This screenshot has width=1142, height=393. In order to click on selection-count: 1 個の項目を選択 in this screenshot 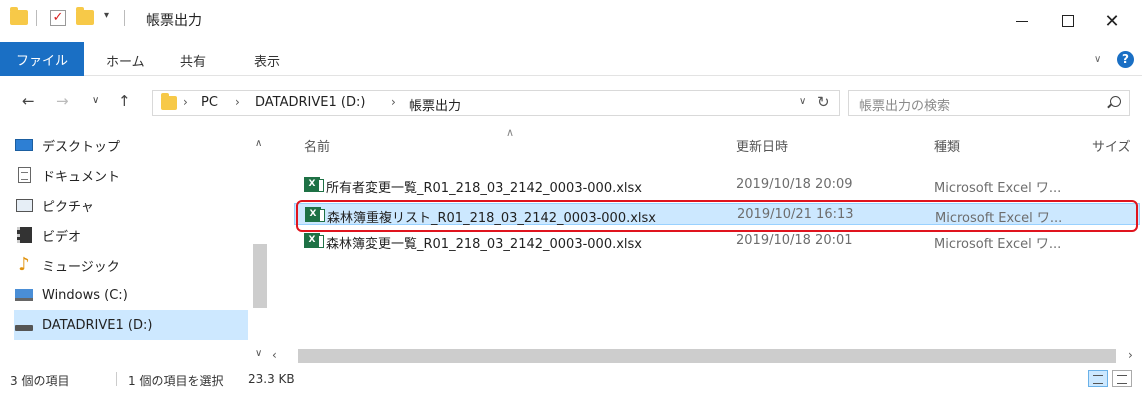, I will do `click(176, 381)`.